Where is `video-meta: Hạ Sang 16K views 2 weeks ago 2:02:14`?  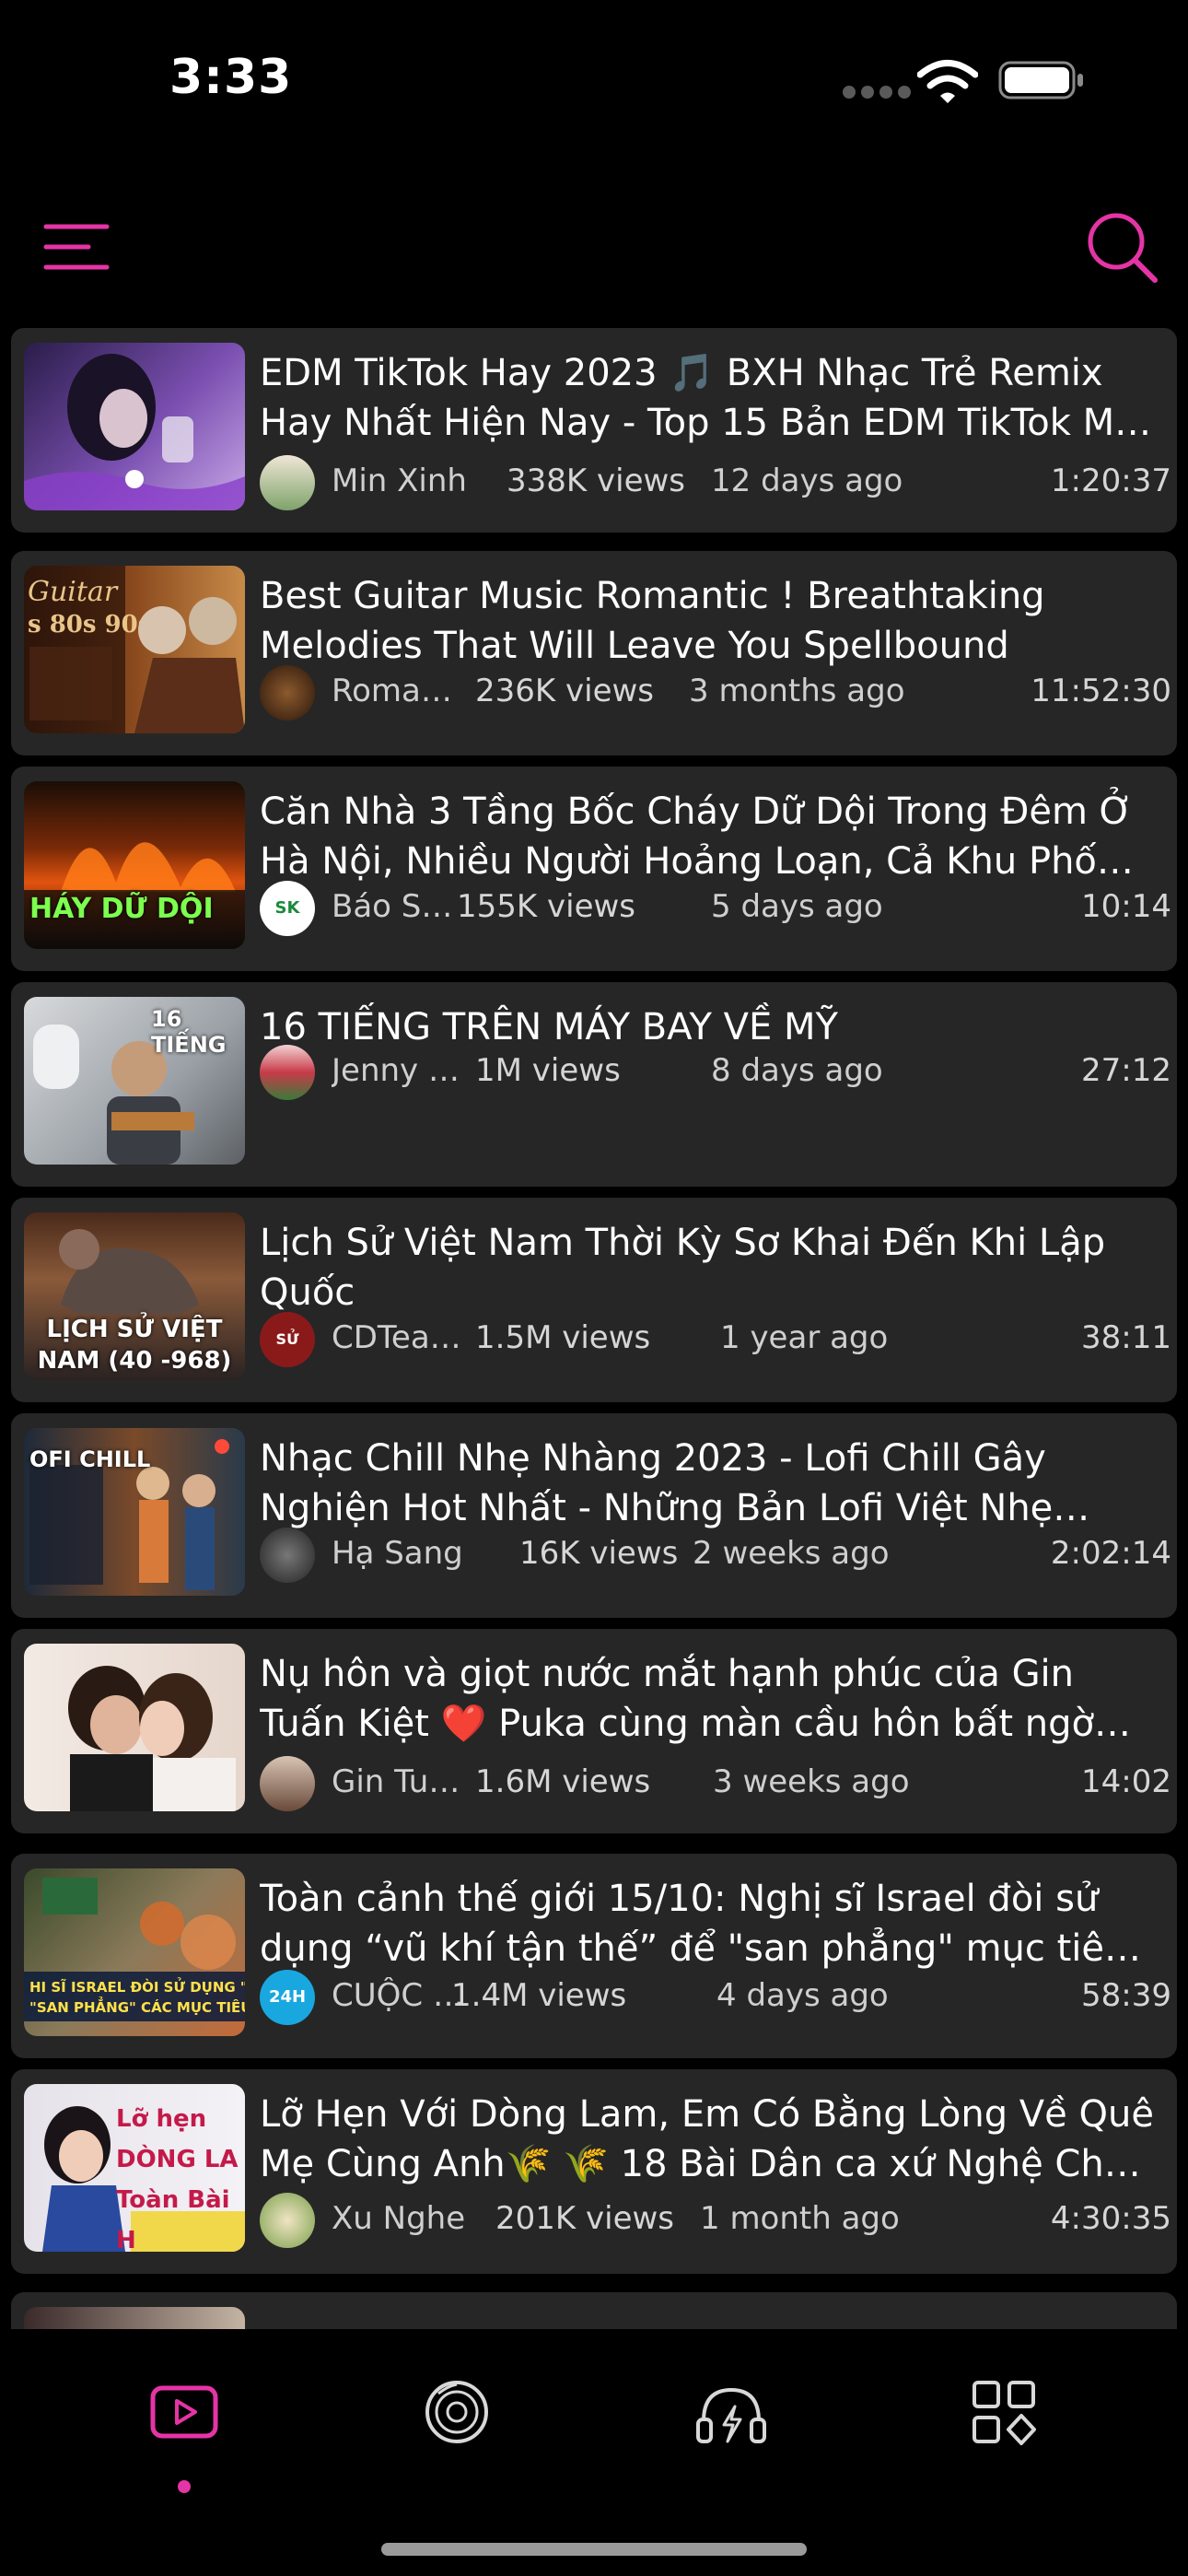
video-meta: Hạ Sang 16K views 2 weeks ago 2:02:14 is located at coordinates (715, 1555).